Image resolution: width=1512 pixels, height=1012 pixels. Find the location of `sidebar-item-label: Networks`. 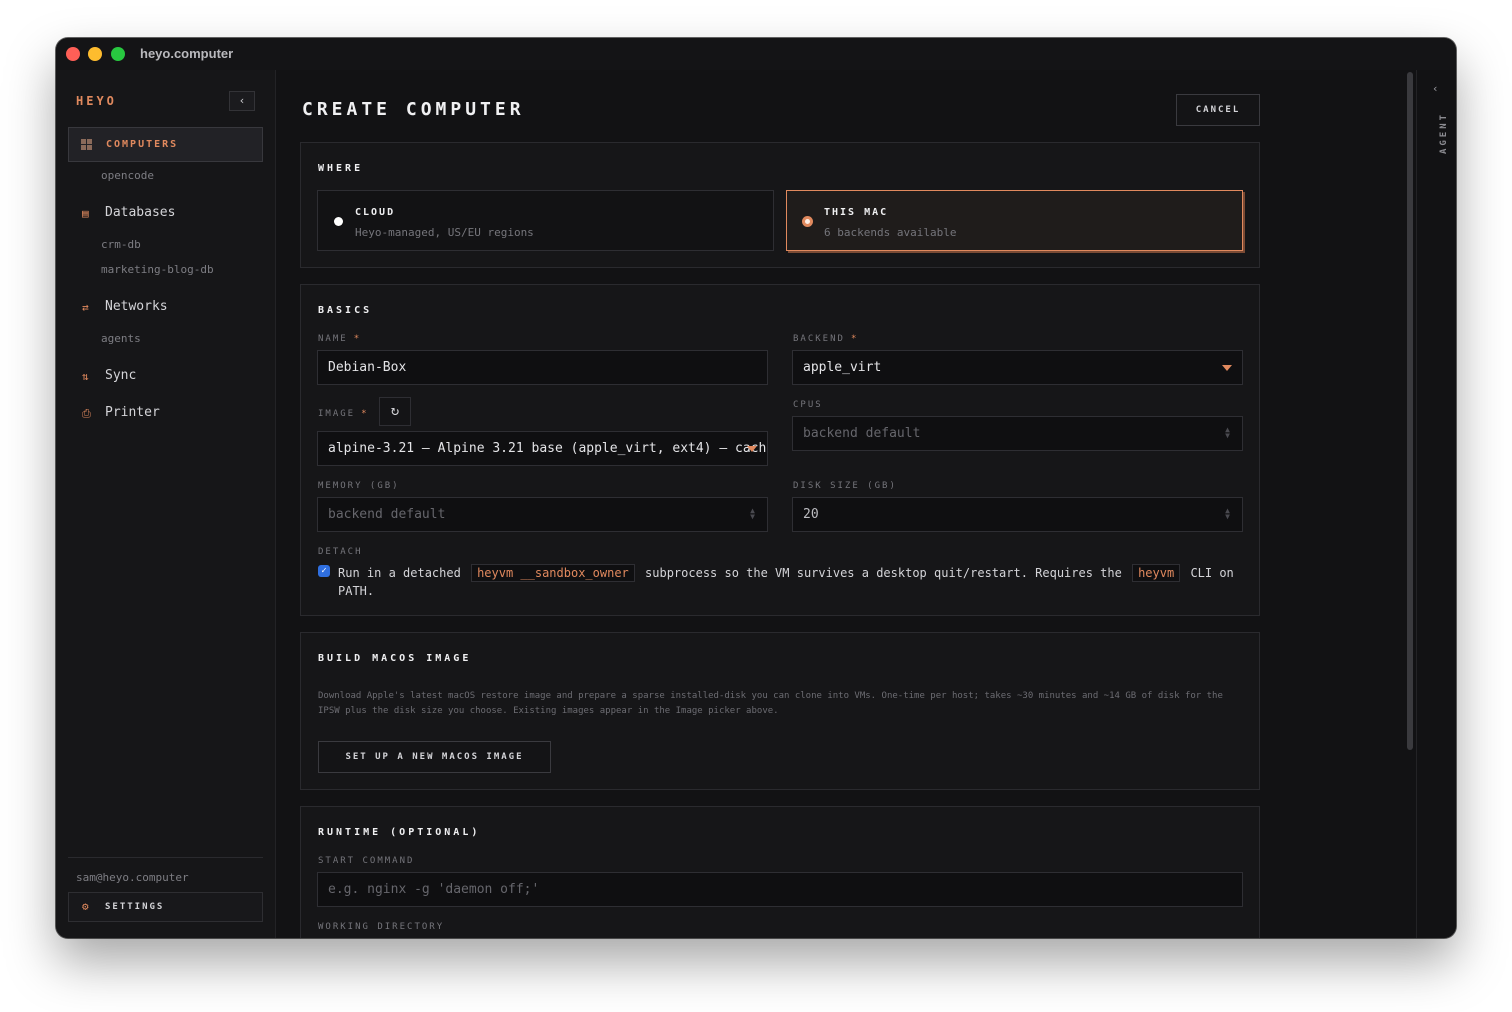

sidebar-item-label: Networks is located at coordinates (136, 306).